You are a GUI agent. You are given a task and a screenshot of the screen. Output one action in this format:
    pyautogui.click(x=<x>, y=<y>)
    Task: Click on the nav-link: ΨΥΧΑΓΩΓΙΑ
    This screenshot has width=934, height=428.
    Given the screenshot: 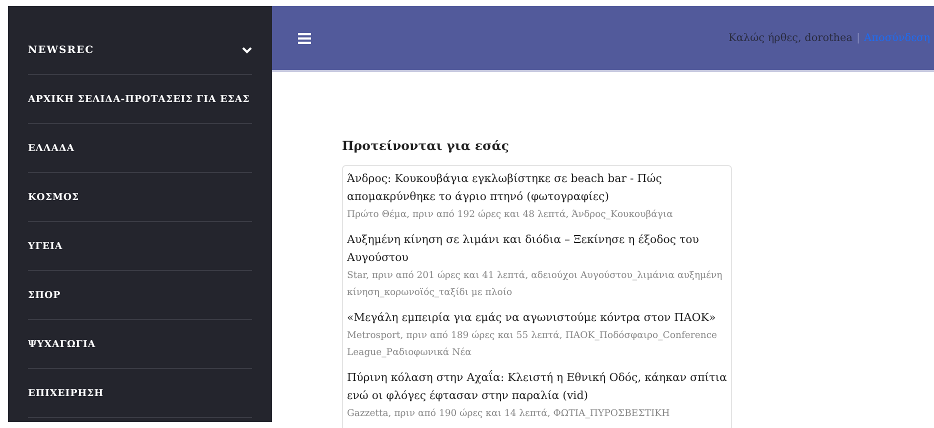 What is the action you would take?
    pyautogui.click(x=62, y=344)
    